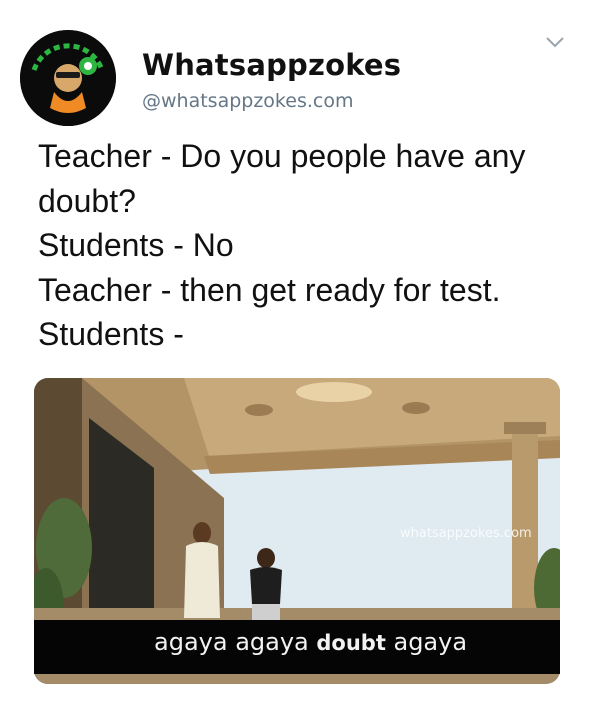 The image size is (610, 720). What do you see at coordinates (351, 643) in the screenshot?
I see `subtitle-bold: doubt` at bounding box center [351, 643].